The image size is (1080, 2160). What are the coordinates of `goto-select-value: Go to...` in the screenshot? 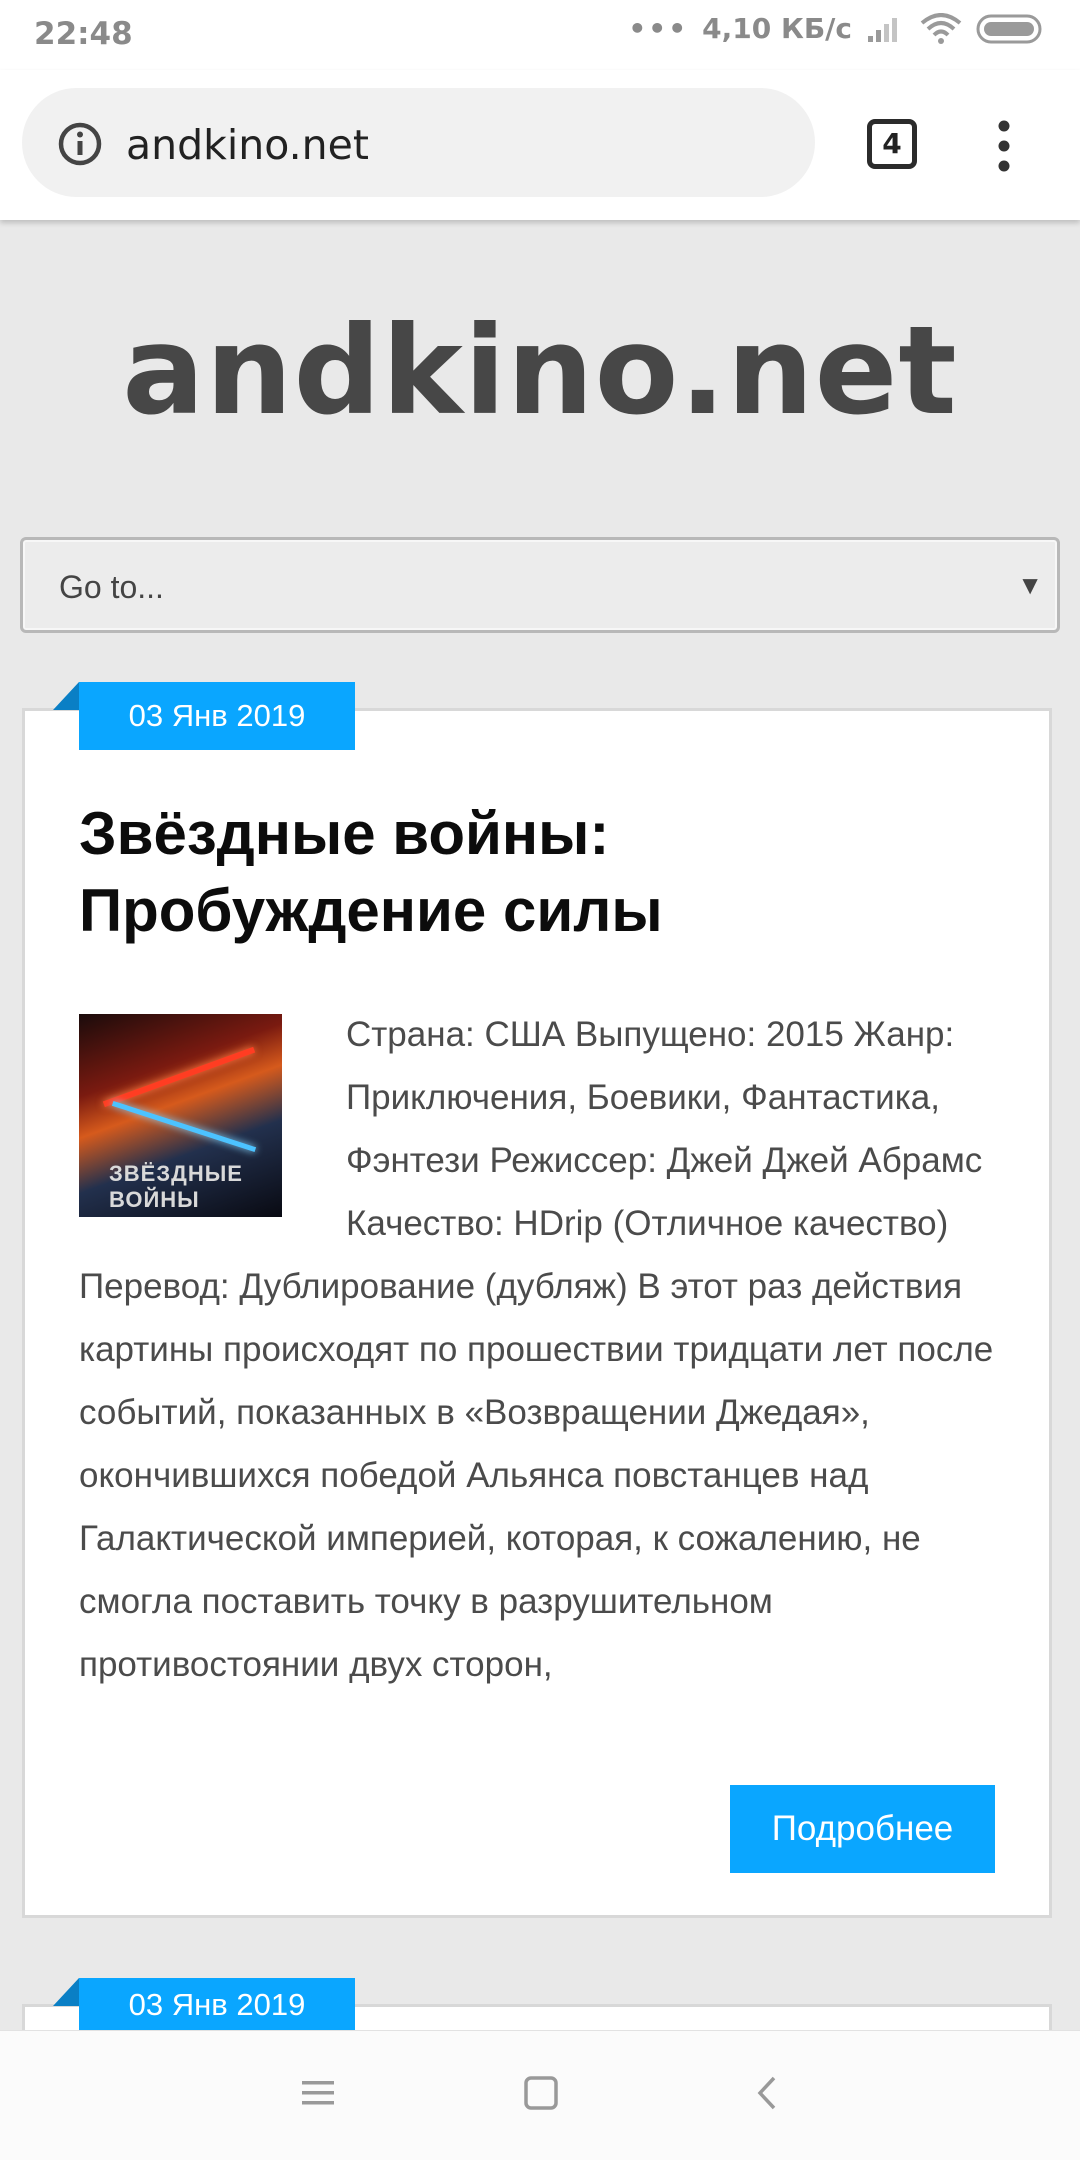 It's located at (111, 587).